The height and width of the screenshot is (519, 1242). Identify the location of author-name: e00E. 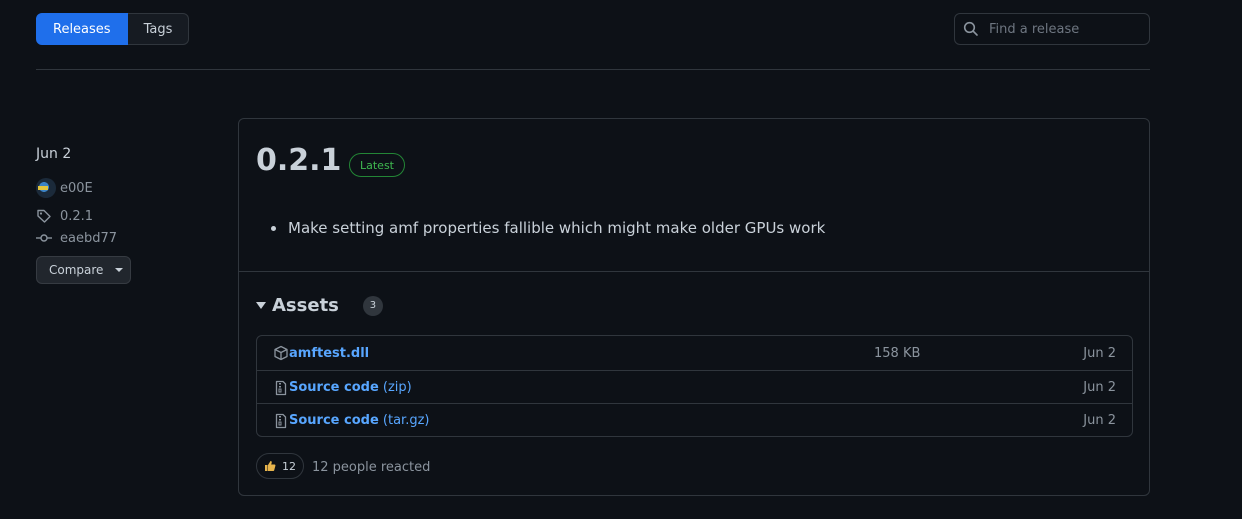
(76, 188).